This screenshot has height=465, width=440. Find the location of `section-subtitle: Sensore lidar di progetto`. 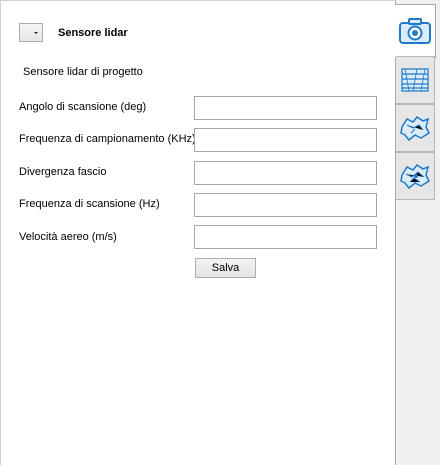

section-subtitle: Sensore lidar di progetto is located at coordinates (83, 72).